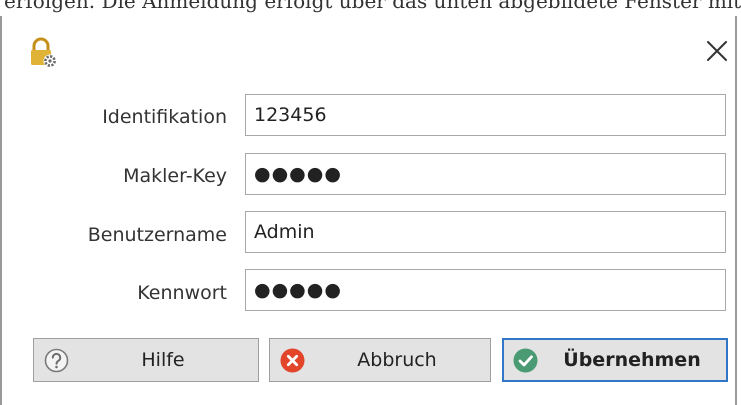  Describe the element at coordinates (163, 360) in the screenshot. I see `help-button-label: Hilfe` at that location.